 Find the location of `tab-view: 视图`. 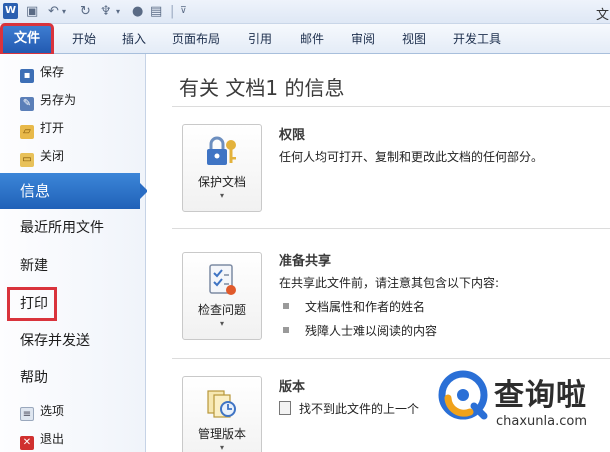

tab-view: 视图 is located at coordinates (414, 39).